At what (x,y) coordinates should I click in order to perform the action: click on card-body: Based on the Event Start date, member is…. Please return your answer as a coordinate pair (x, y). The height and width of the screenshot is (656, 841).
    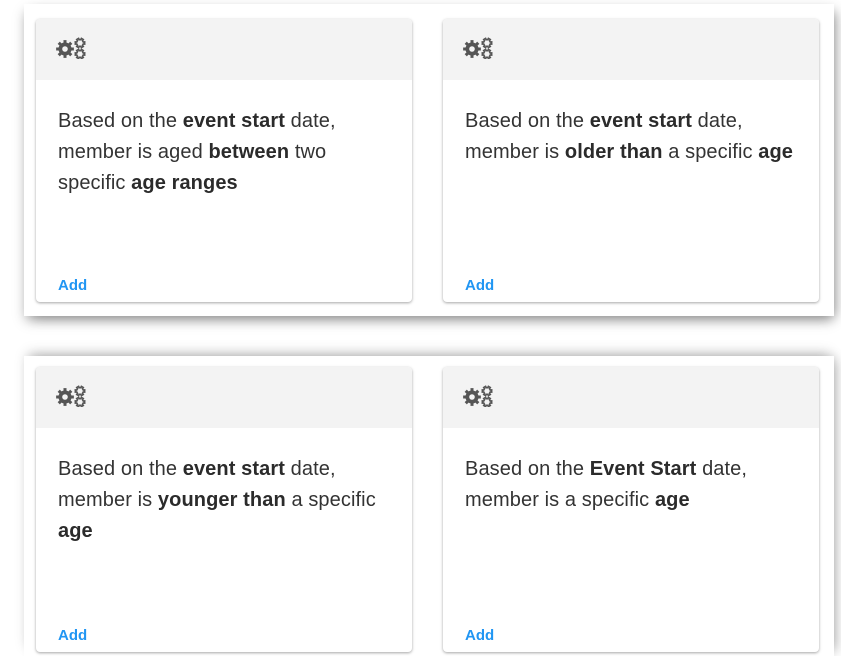
    Looking at the image, I should click on (631, 472).